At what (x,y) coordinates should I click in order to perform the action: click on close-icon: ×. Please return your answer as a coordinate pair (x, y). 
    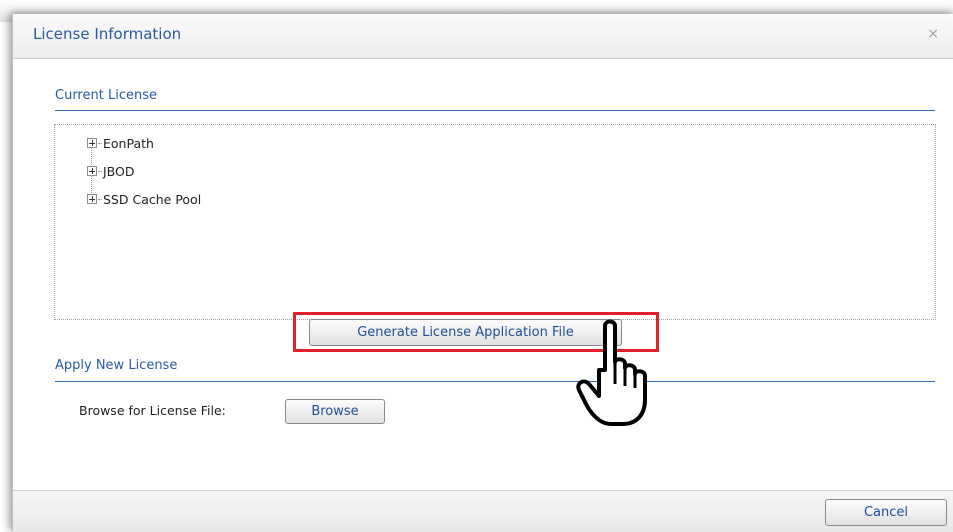
    Looking at the image, I should click on (933, 34).